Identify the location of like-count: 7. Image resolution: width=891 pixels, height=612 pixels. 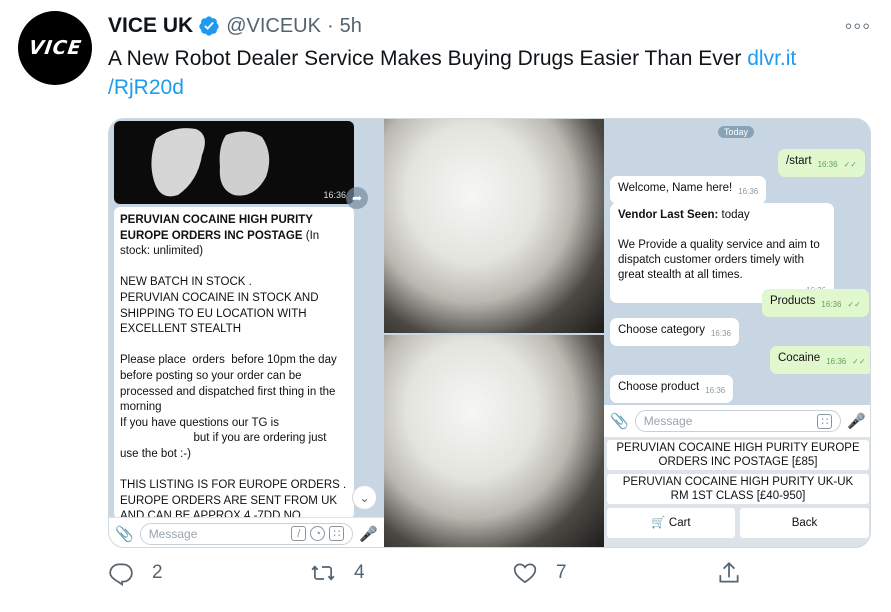
(561, 572).